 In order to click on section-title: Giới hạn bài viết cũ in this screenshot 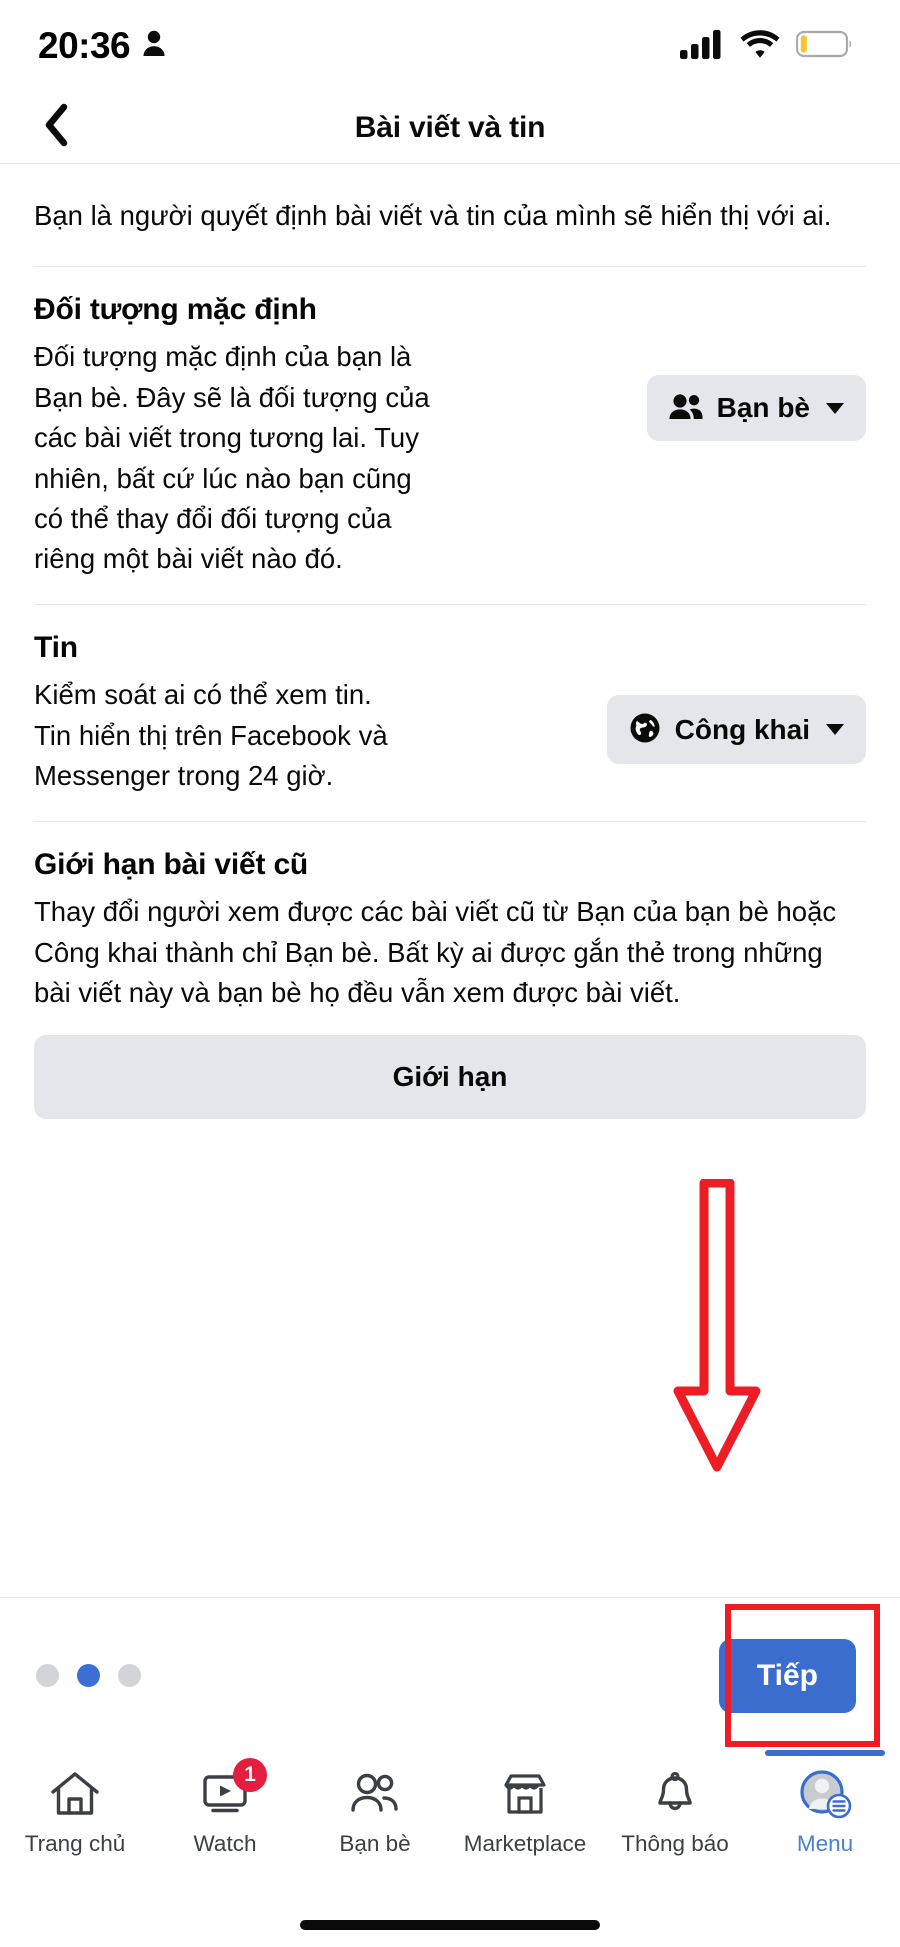, I will do `click(171, 865)`.